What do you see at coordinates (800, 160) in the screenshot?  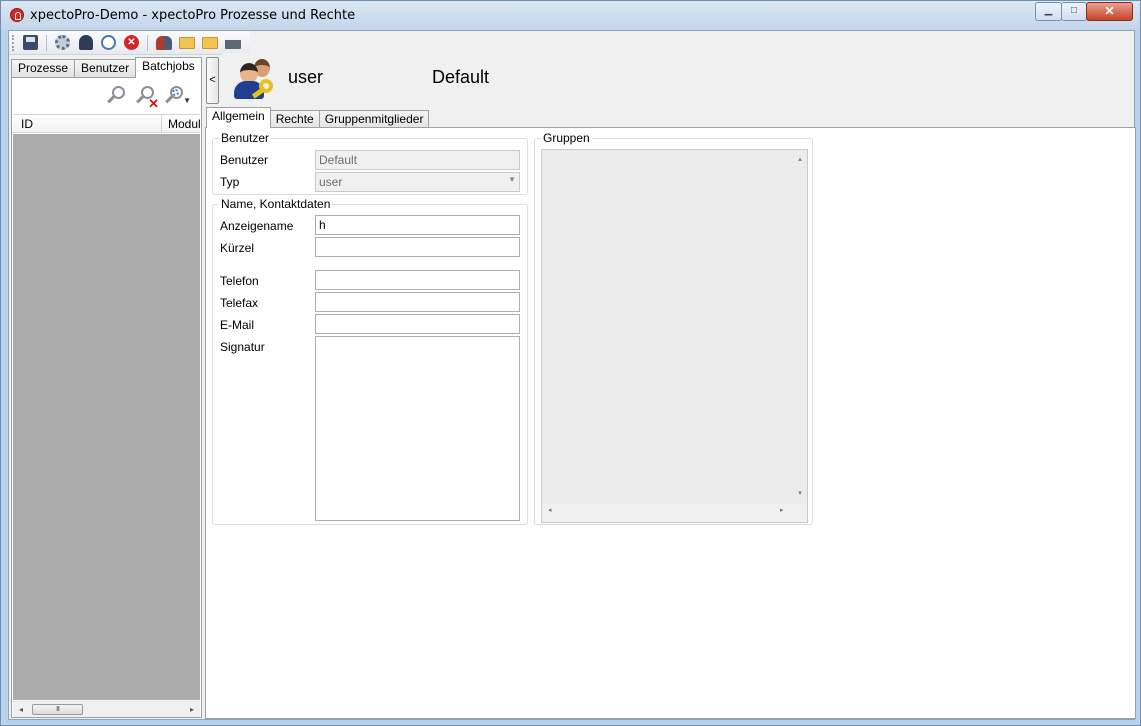 I see `scroll-up-icon: ▴` at bounding box center [800, 160].